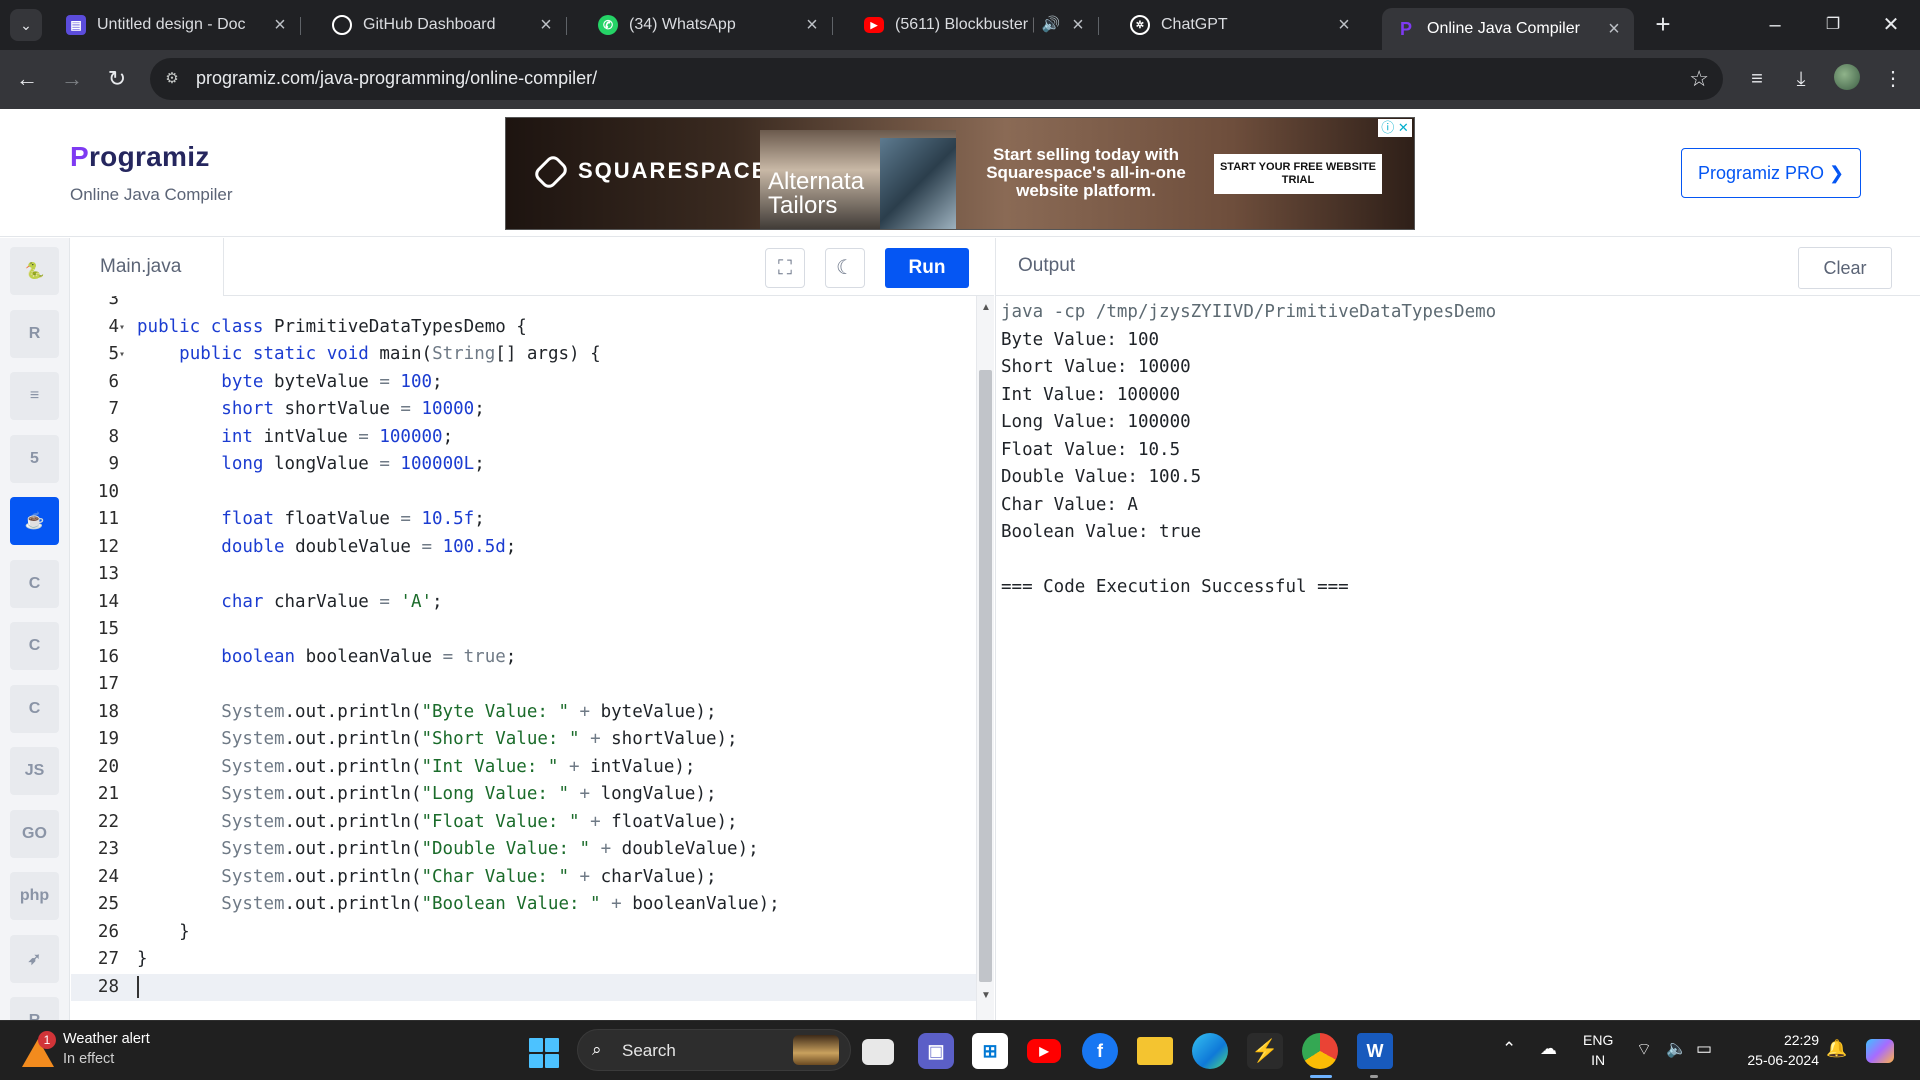 The width and height of the screenshot is (1920, 1080). What do you see at coordinates (1044, 1051) in the screenshot?
I see `youtube-app-icon: ▶` at bounding box center [1044, 1051].